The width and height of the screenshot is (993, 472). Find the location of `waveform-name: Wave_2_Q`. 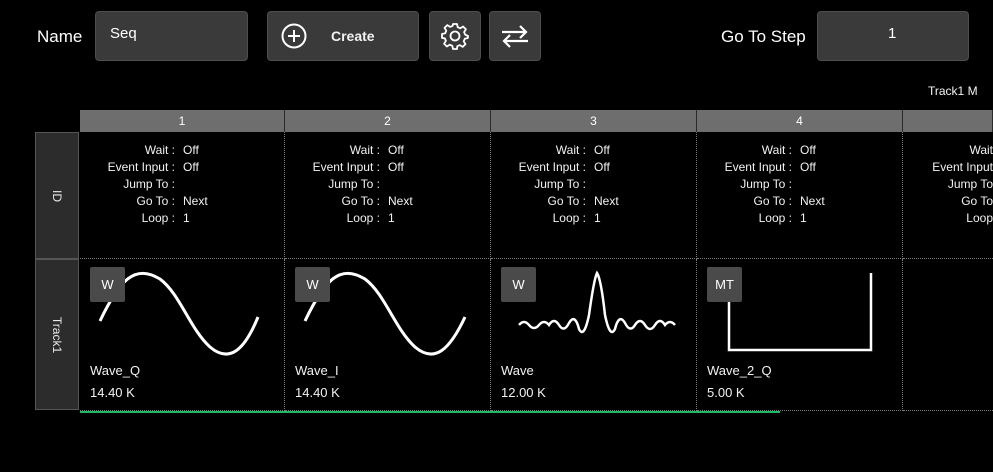

waveform-name: Wave_2_Q is located at coordinates (739, 370).